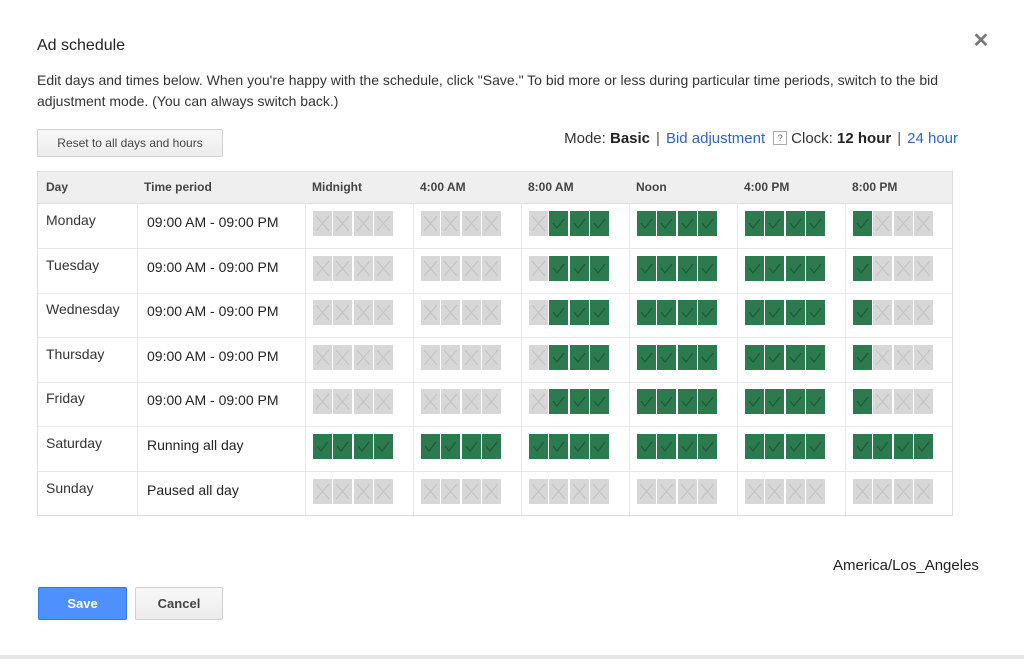 The width and height of the screenshot is (1024, 659). I want to click on clock-24-hour-link: 24 hour, so click(932, 138).